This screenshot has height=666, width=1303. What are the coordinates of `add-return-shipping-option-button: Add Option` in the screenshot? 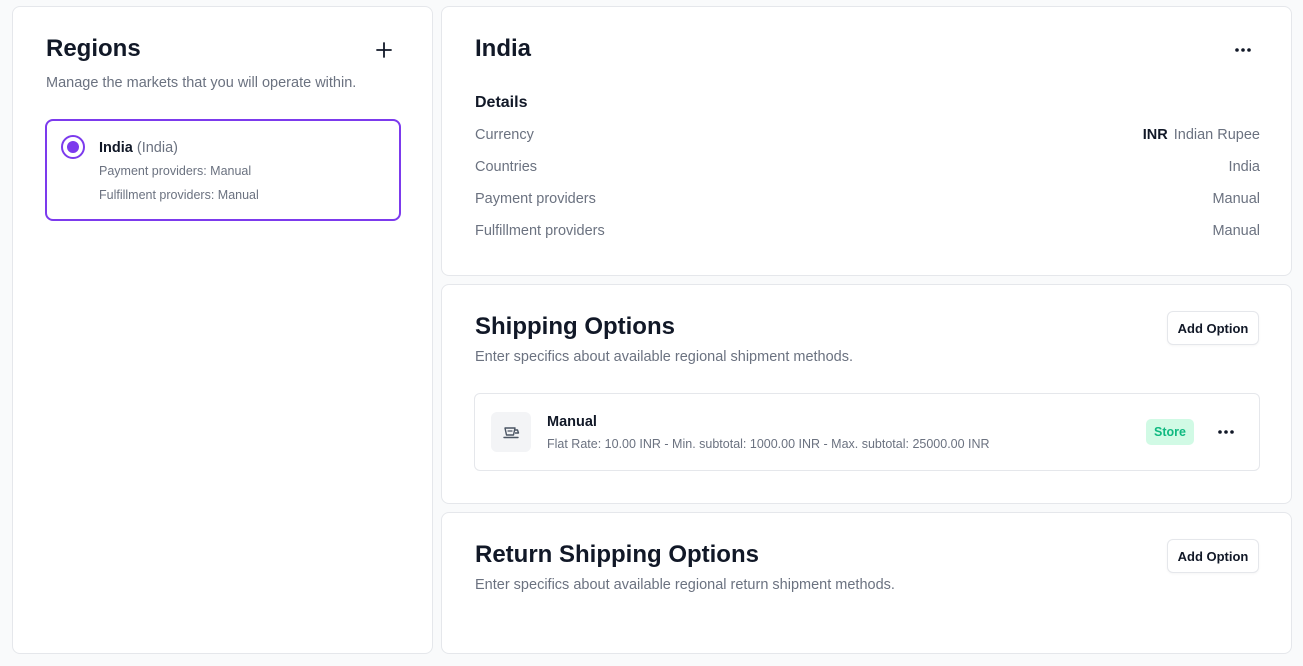 It's located at (1213, 556).